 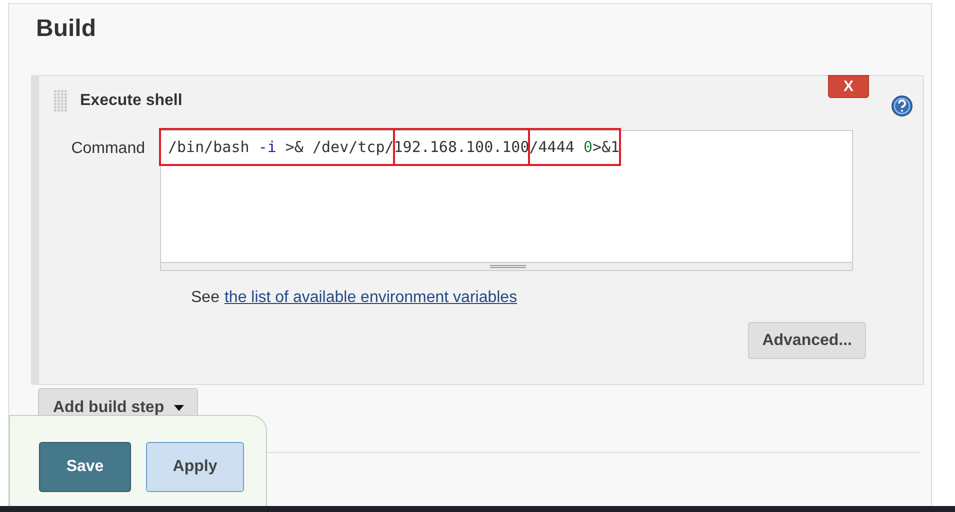 I want to click on section-title: Build, so click(x=66, y=29).